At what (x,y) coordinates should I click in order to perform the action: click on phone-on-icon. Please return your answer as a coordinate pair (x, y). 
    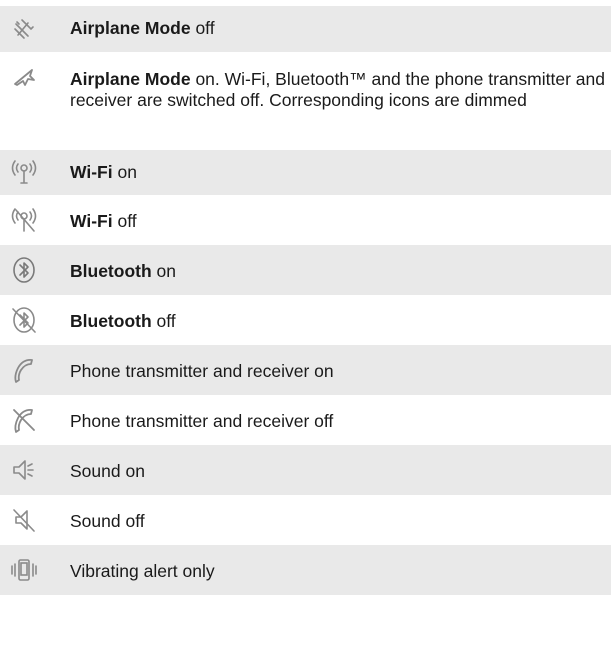
    Looking at the image, I should click on (24, 370).